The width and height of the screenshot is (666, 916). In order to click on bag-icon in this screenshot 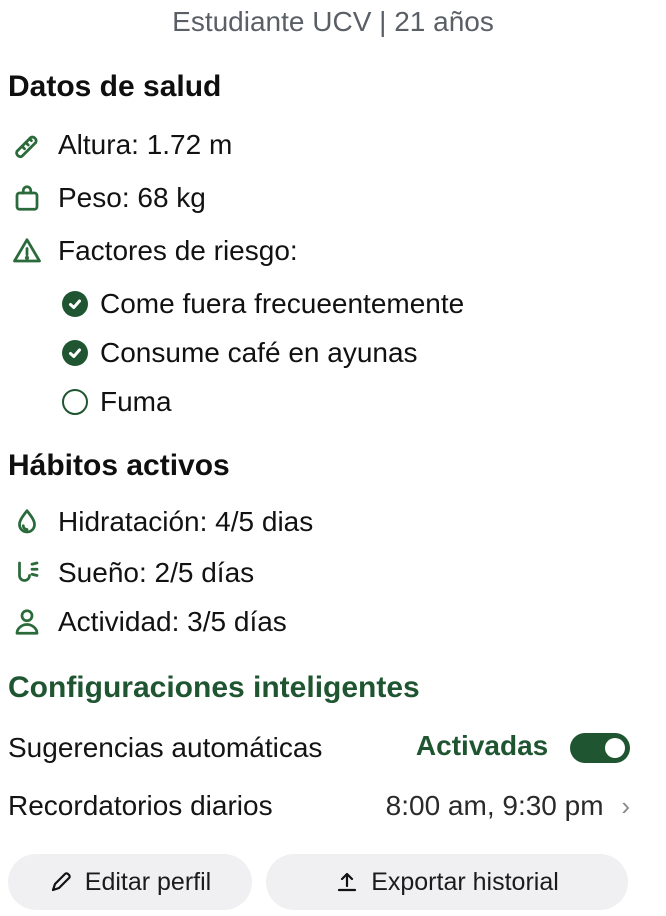, I will do `click(27, 198)`.